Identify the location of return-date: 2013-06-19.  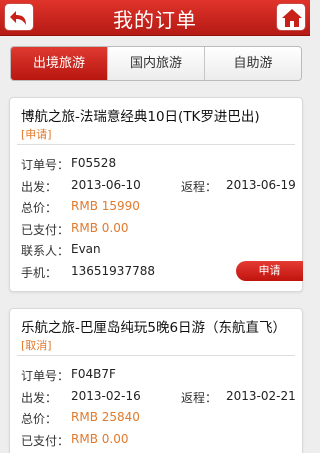
(261, 185).